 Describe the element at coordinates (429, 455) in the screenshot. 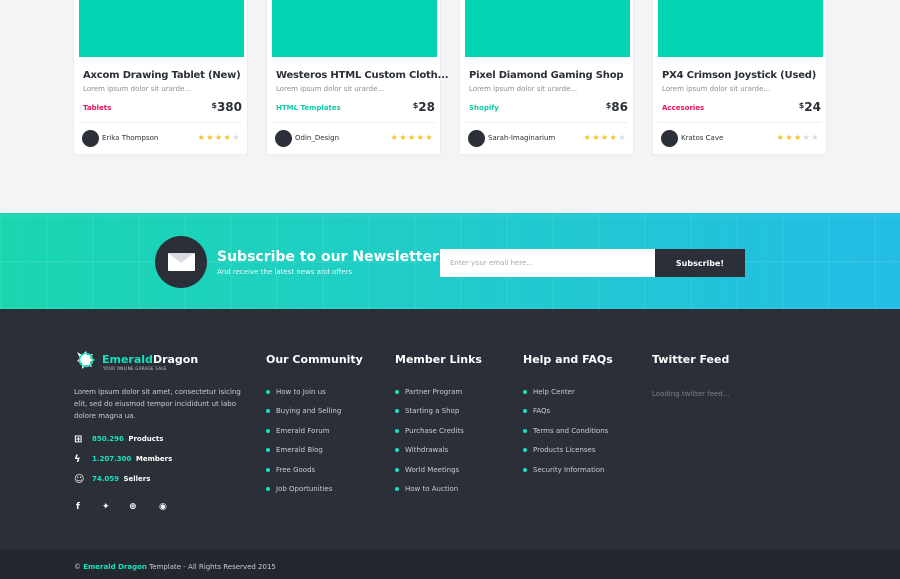

I see `footer-link: Withdrawals` at that location.